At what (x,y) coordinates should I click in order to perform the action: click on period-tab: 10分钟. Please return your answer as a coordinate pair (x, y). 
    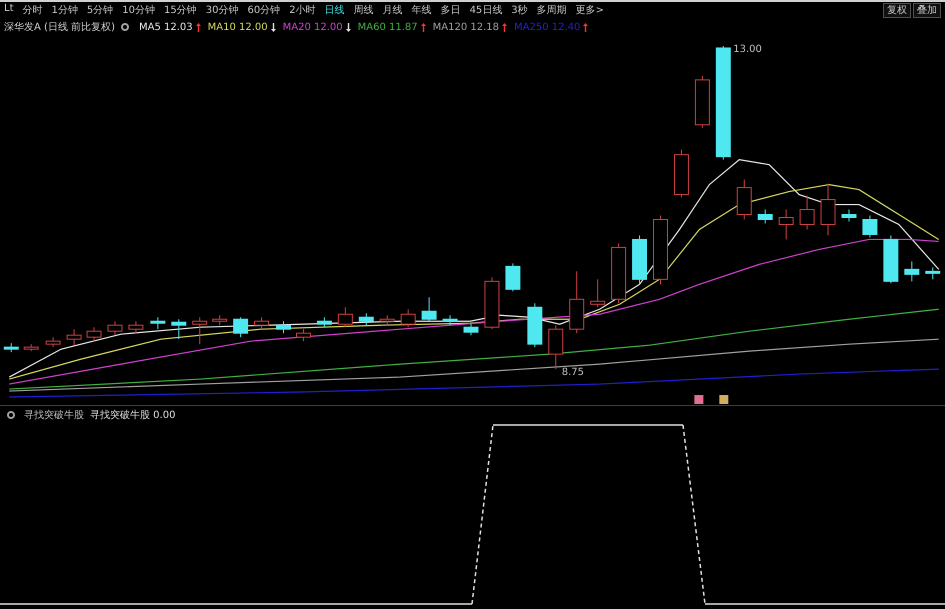
    Looking at the image, I should click on (138, 10).